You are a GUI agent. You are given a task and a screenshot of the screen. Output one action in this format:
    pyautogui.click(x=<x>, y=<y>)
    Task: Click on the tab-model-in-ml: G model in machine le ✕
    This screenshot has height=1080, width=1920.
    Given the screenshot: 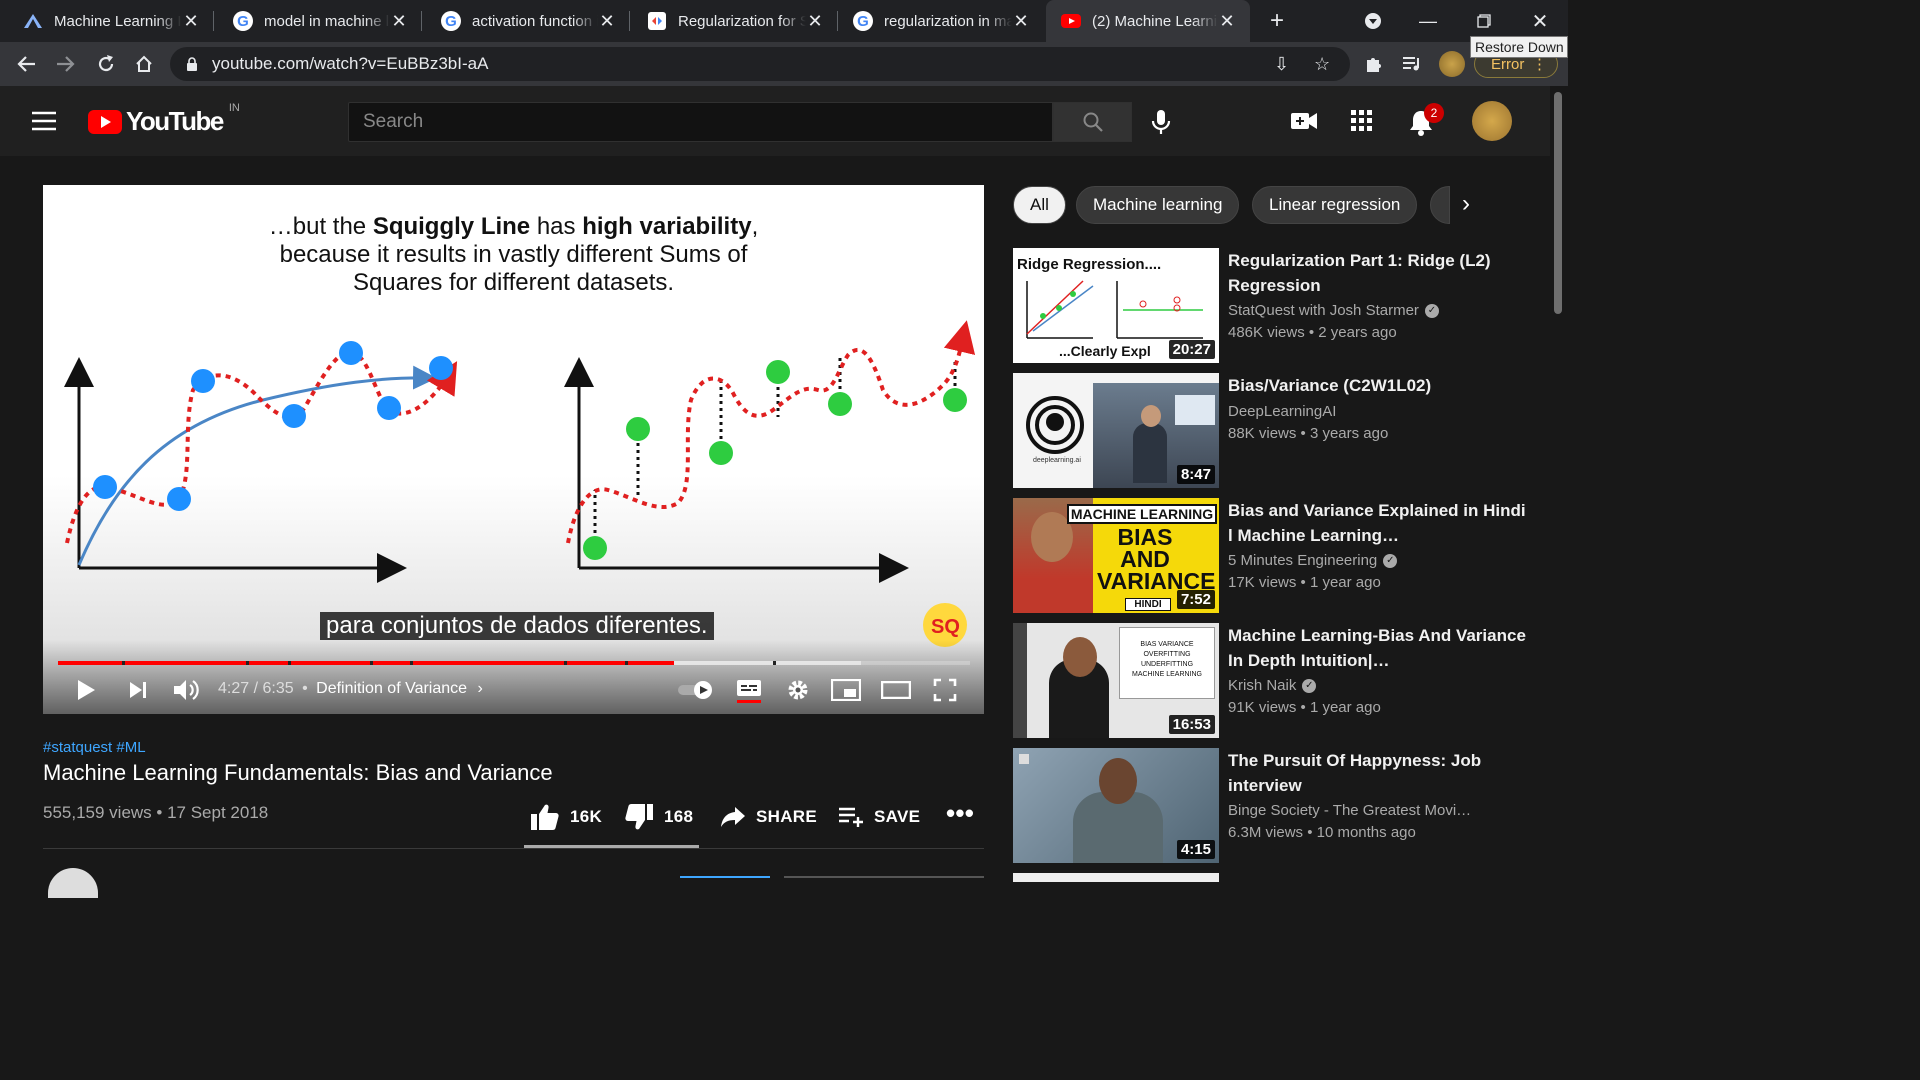 What is the action you would take?
    pyautogui.click(x=318, y=21)
    